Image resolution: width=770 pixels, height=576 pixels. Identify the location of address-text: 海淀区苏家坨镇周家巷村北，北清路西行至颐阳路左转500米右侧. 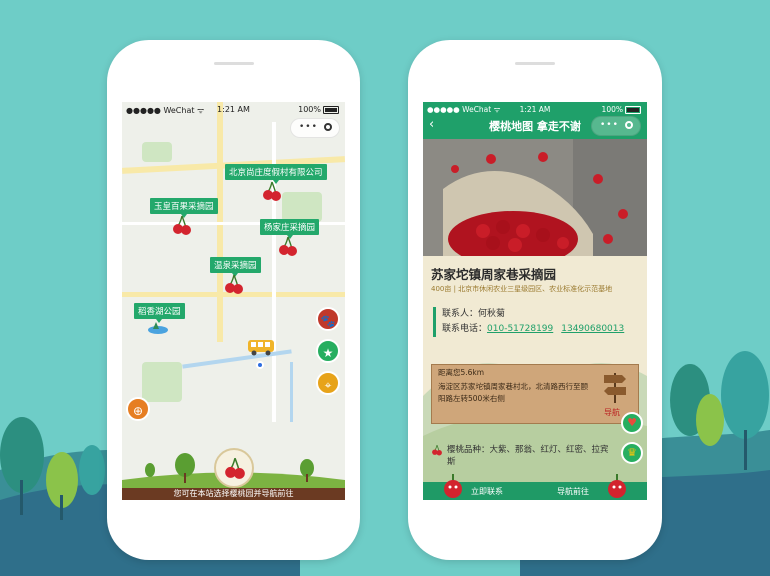
(513, 392).